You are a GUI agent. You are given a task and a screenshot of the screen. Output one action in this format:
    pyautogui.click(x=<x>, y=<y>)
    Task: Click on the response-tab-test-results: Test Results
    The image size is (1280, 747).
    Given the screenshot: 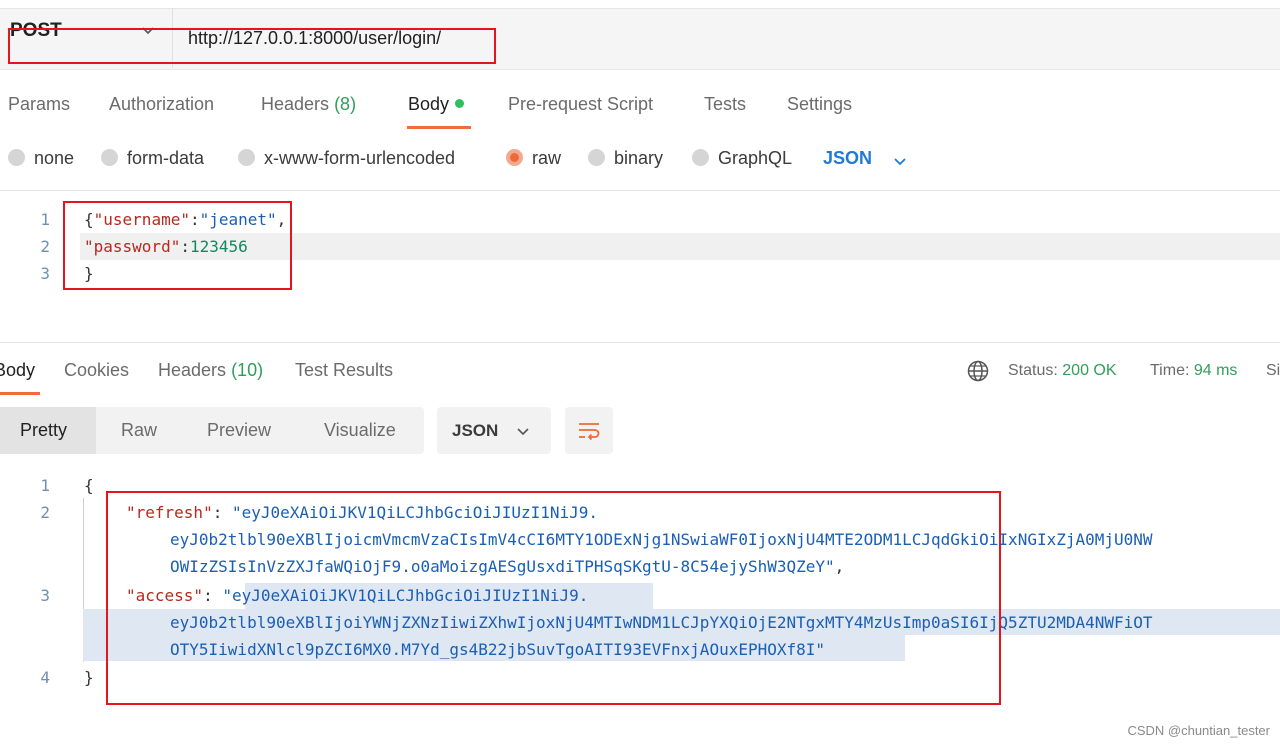 What is the action you would take?
    pyautogui.click(x=344, y=370)
    